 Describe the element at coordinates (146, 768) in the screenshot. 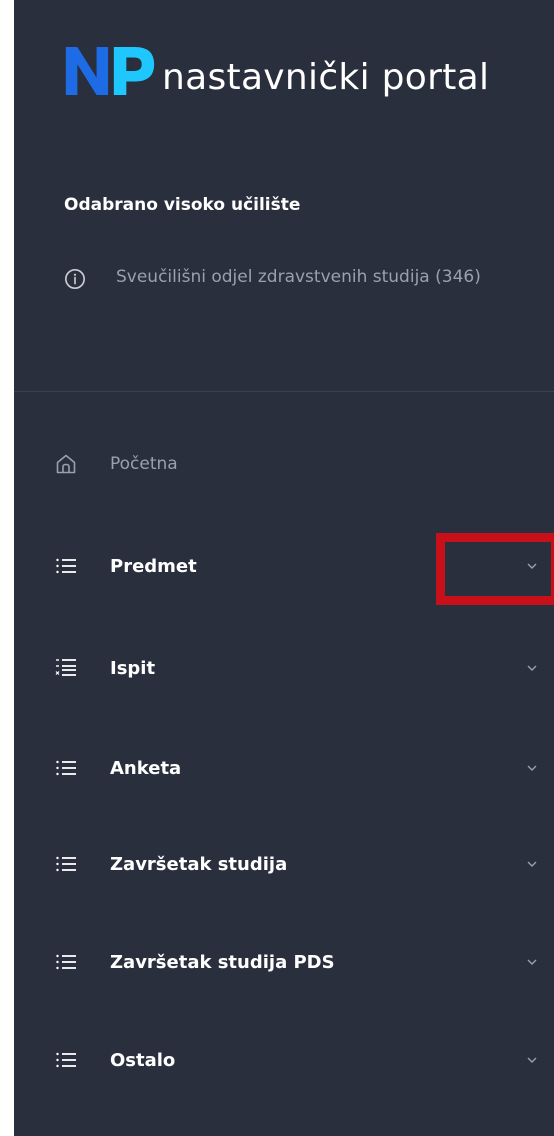

I see `nav-item-label: Anketa` at that location.